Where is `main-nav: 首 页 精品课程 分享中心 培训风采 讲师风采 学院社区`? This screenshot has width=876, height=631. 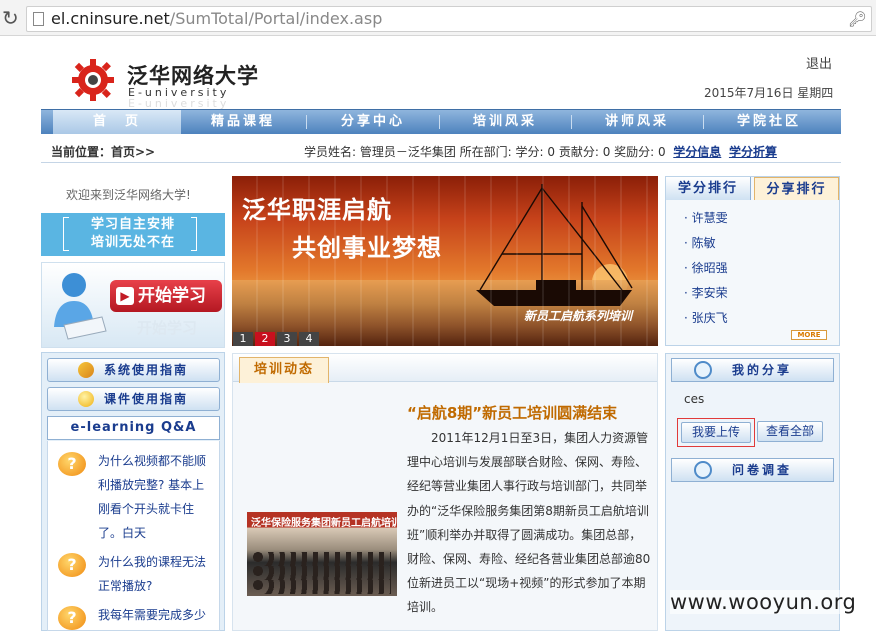 main-nav: 首 页 精品课程 分享中心 培训风采 讲师风采 学院社区 is located at coordinates (441, 121).